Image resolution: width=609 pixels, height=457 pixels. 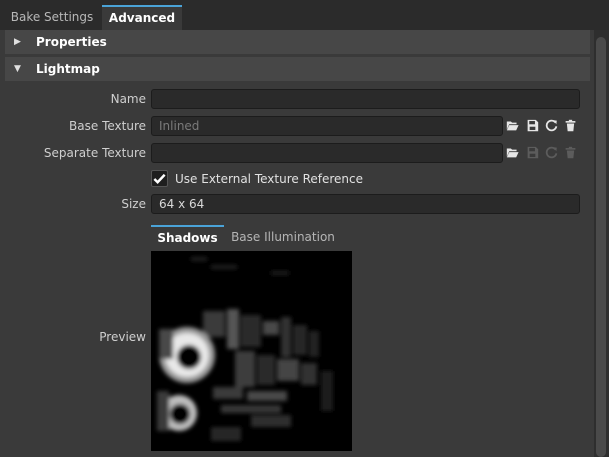 What do you see at coordinates (187, 237) in the screenshot?
I see `tab-shadows: Shadows` at bounding box center [187, 237].